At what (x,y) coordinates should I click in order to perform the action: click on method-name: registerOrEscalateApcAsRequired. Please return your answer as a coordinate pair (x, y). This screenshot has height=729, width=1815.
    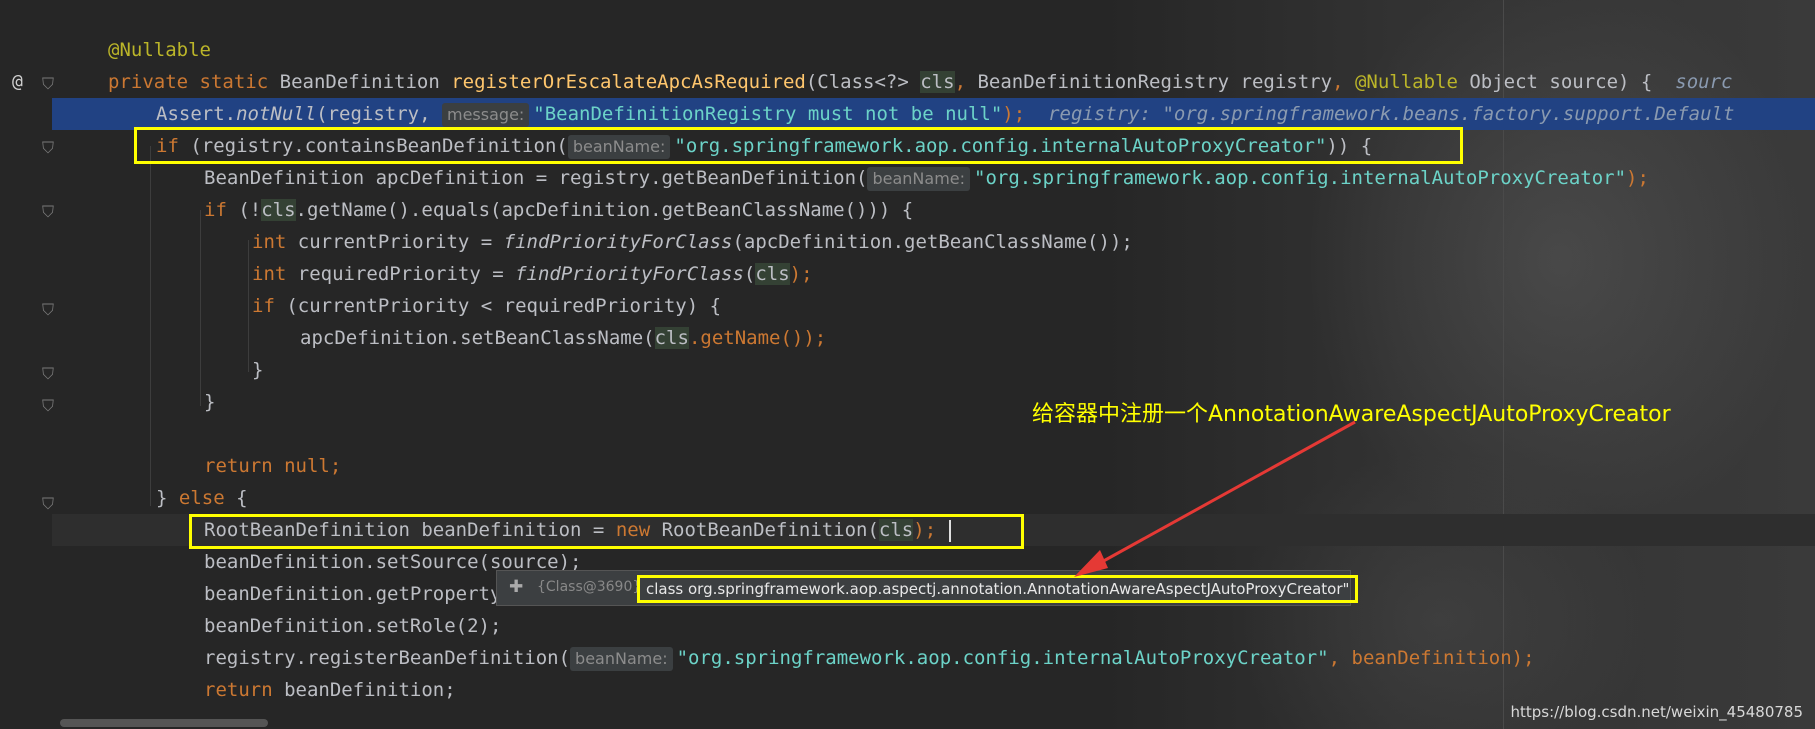
    Looking at the image, I should click on (628, 82).